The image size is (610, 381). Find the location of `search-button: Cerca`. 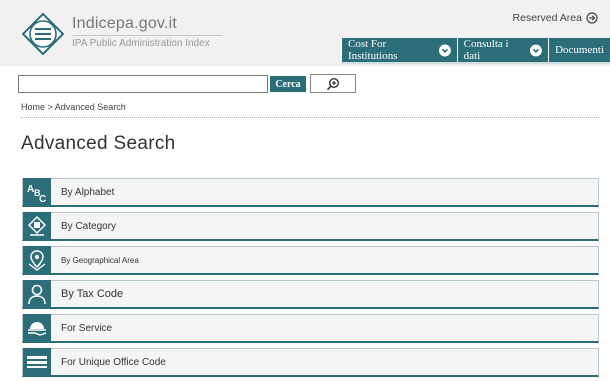

search-button: Cerca is located at coordinates (288, 84).